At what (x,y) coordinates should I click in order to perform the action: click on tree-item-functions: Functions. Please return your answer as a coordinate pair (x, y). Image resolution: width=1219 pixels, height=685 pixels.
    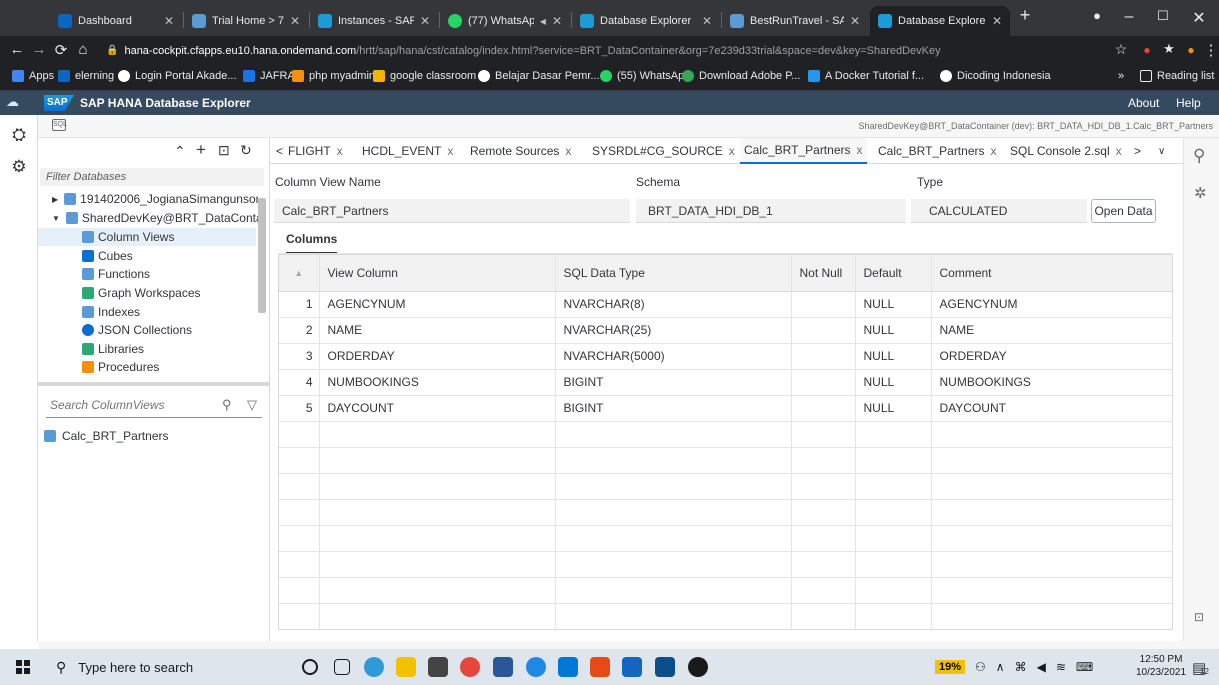
    Looking at the image, I should click on (116, 274).